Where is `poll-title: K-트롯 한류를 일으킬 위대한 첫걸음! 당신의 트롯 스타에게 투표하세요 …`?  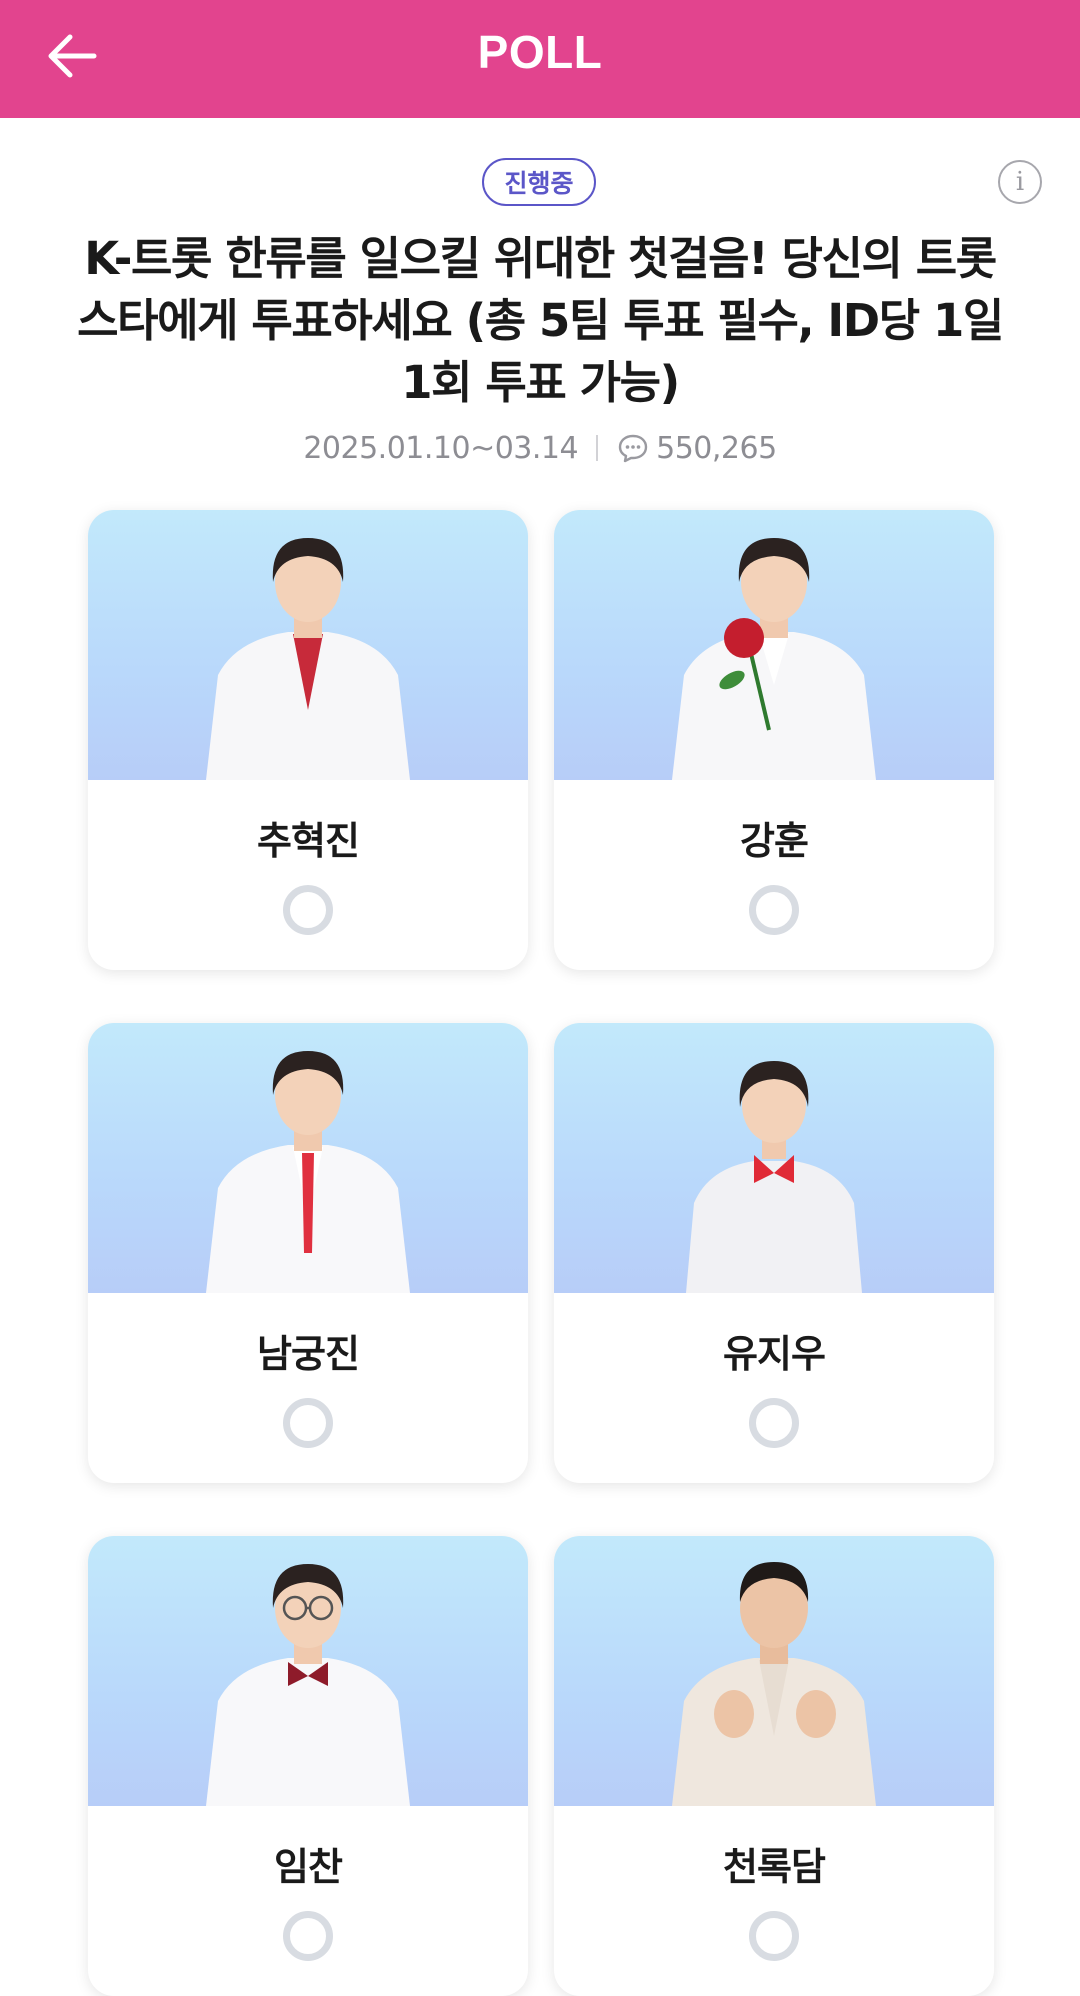 poll-title: K-트롯 한류를 일으킬 위대한 첫걸음! 당신의 트롯 스타에게 투표하세요 … is located at coordinates (540, 320).